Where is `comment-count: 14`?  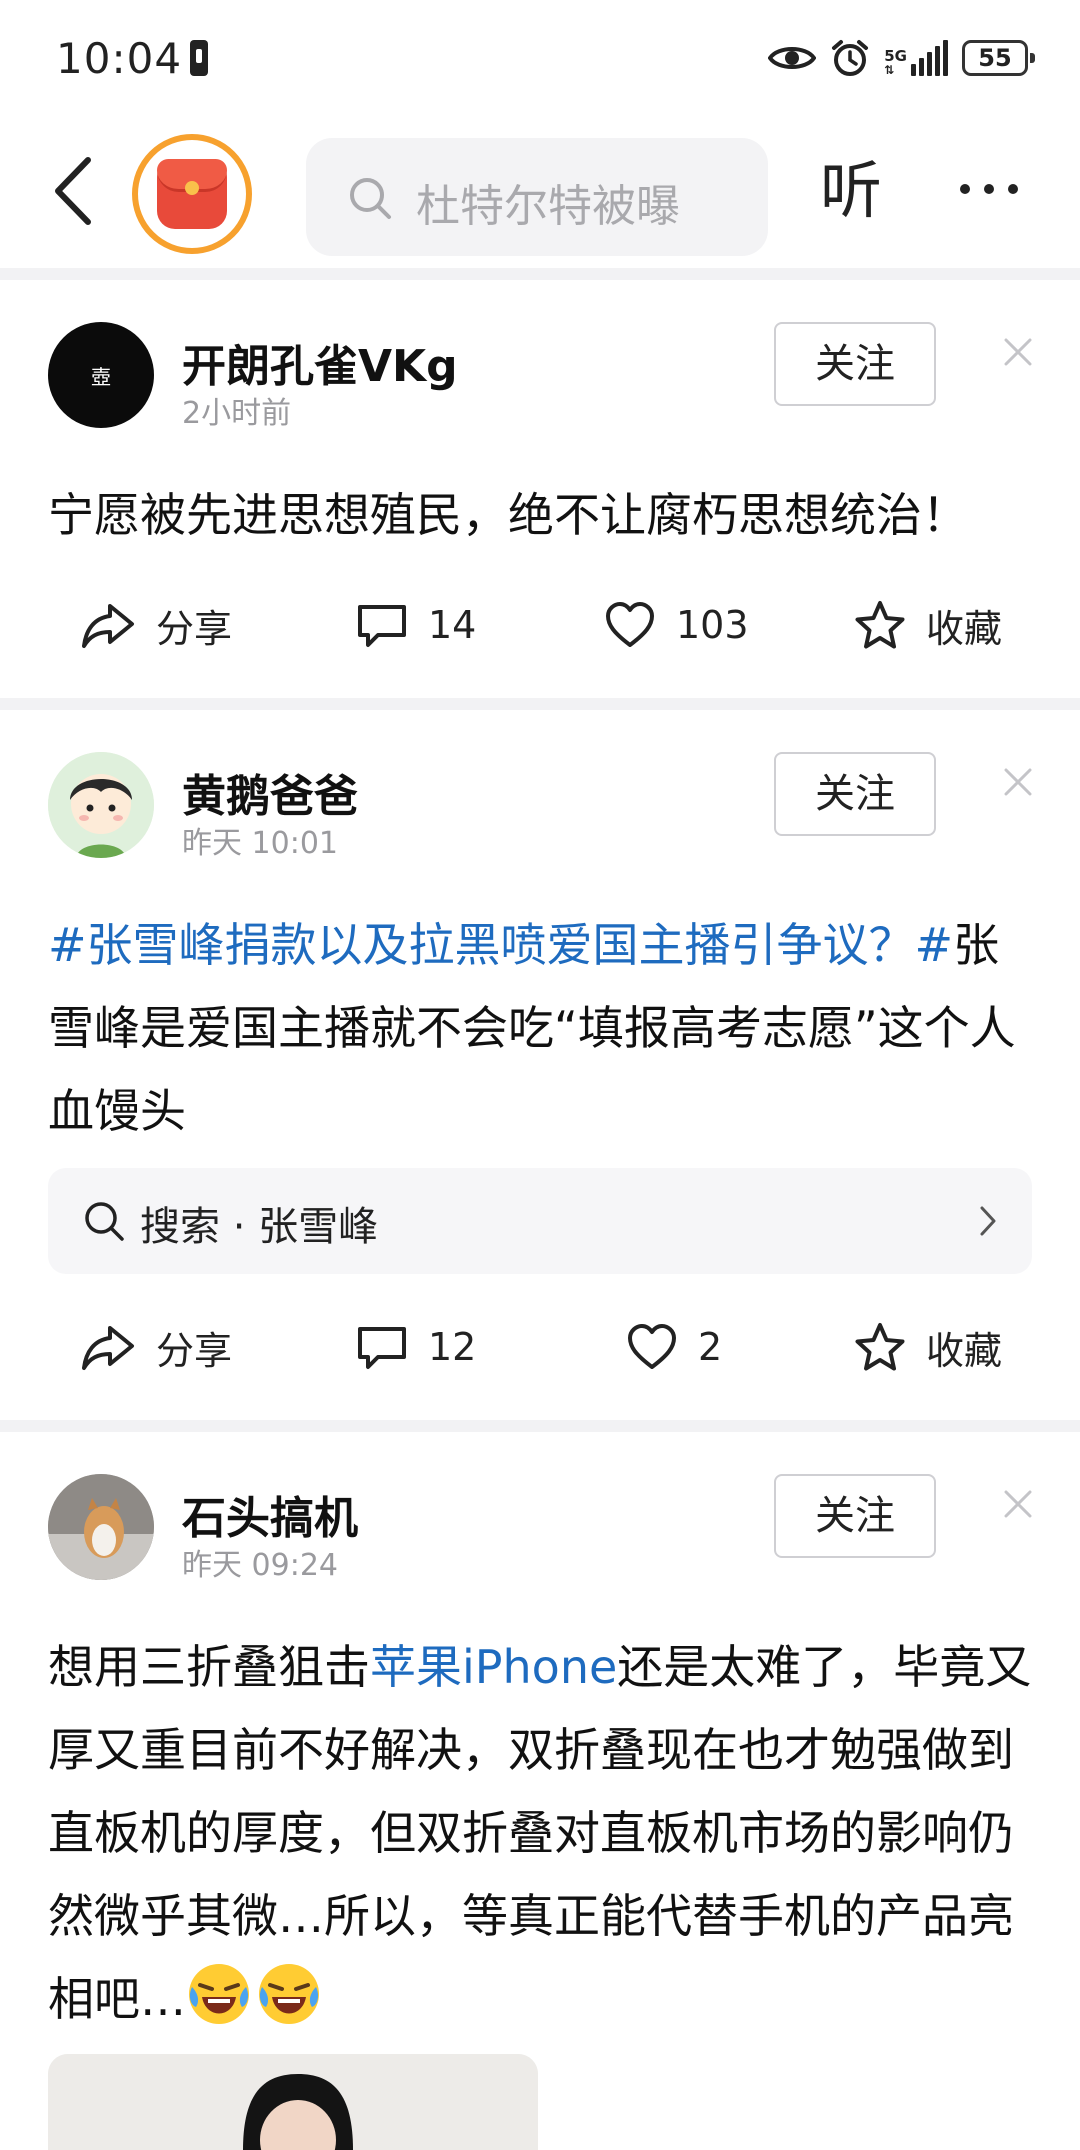 comment-count: 14 is located at coordinates (452, 625).